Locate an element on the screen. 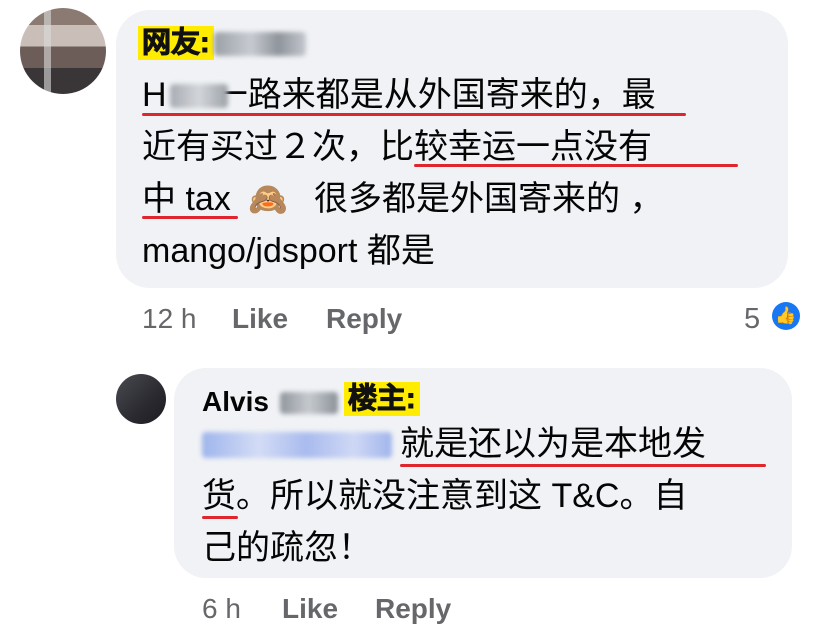 The image size is (828, 632). reply-button: Reply is located at coordinates (364, 319).